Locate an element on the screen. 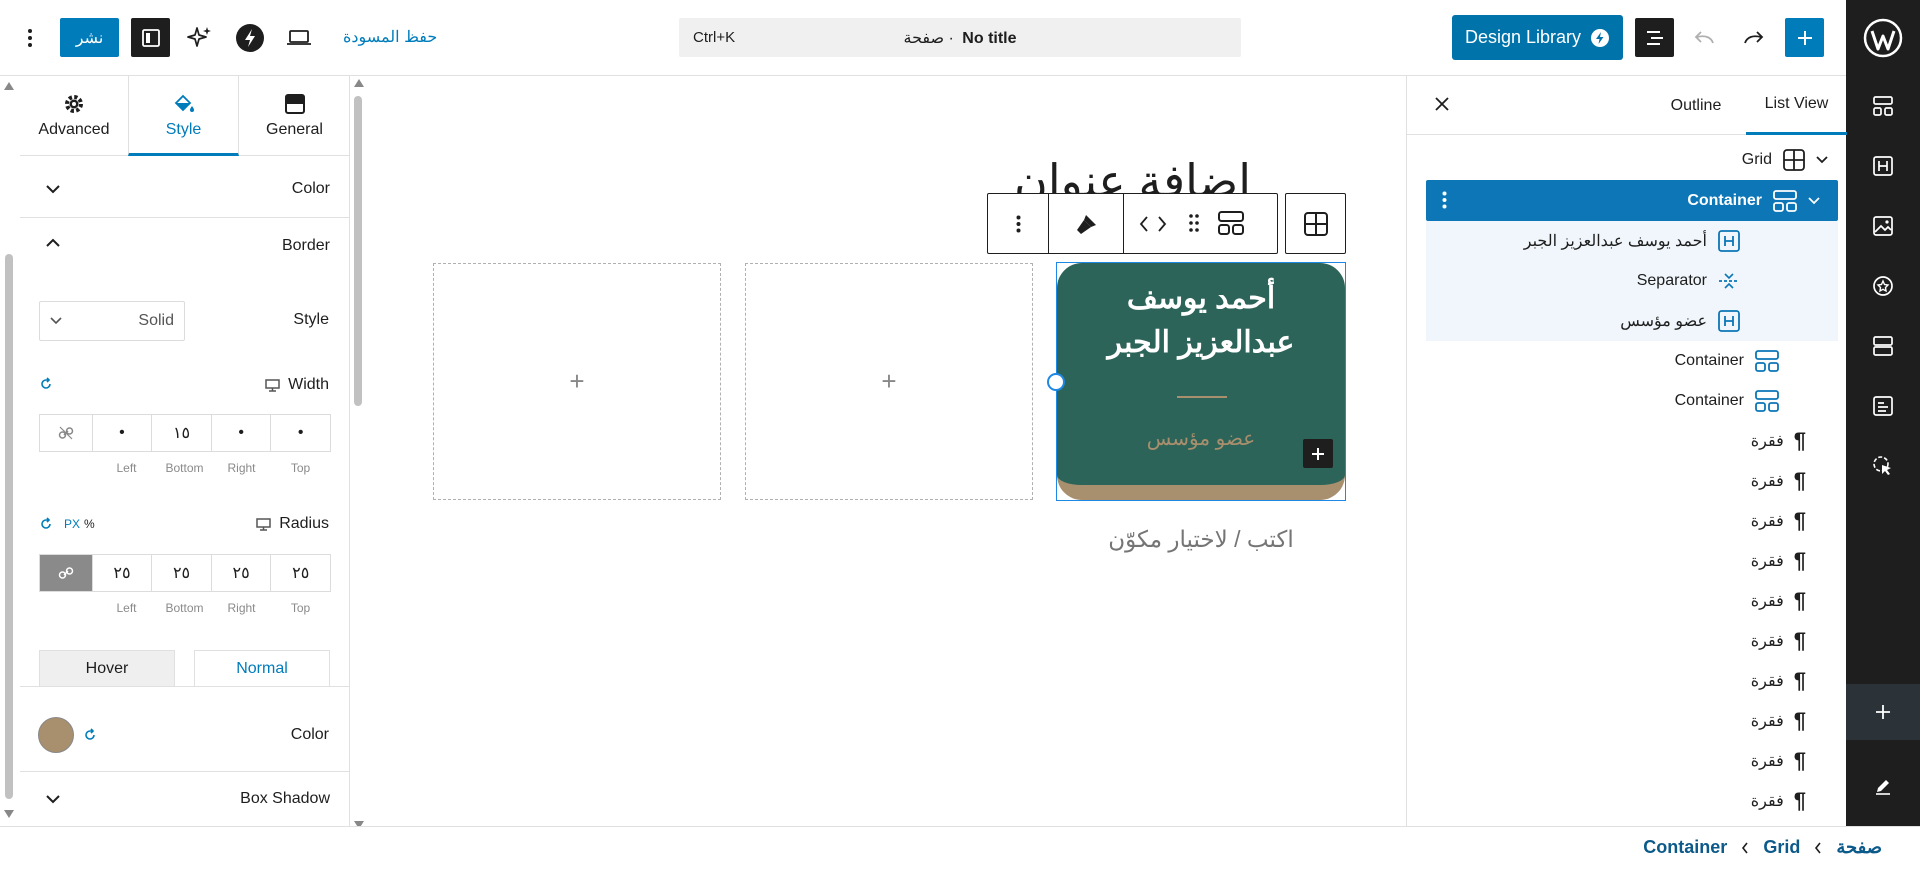  breadcrumb-item-grid: Grid is located at coordinates (1781, 847).